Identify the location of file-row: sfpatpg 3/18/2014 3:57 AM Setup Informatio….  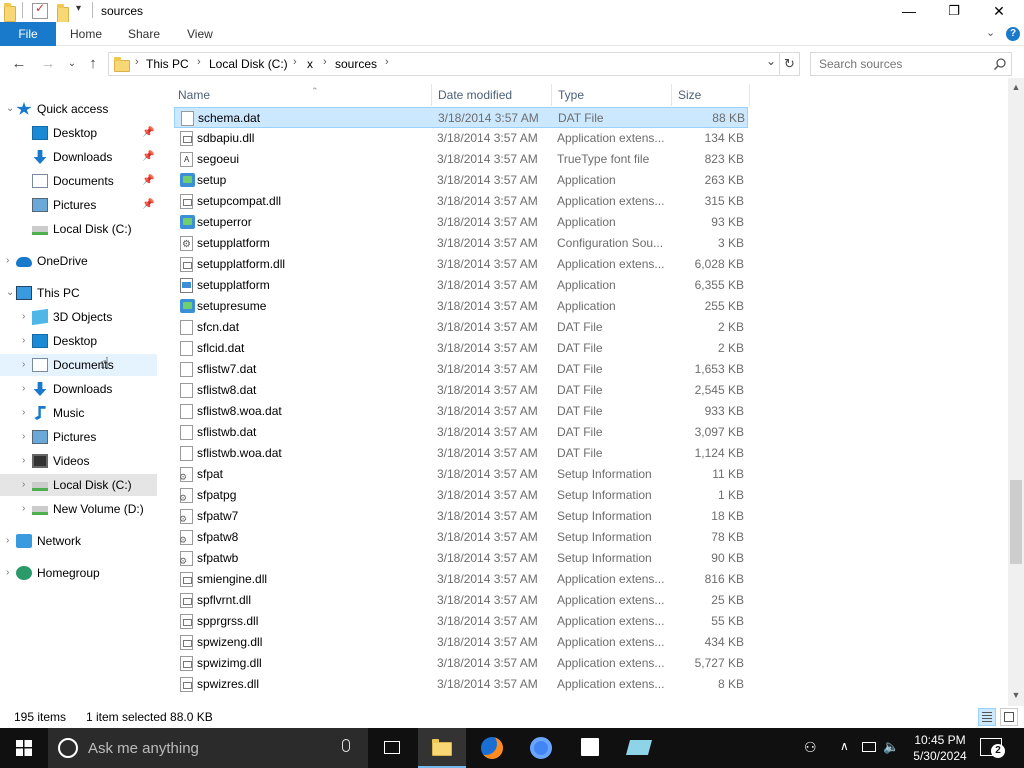
(461, 497).